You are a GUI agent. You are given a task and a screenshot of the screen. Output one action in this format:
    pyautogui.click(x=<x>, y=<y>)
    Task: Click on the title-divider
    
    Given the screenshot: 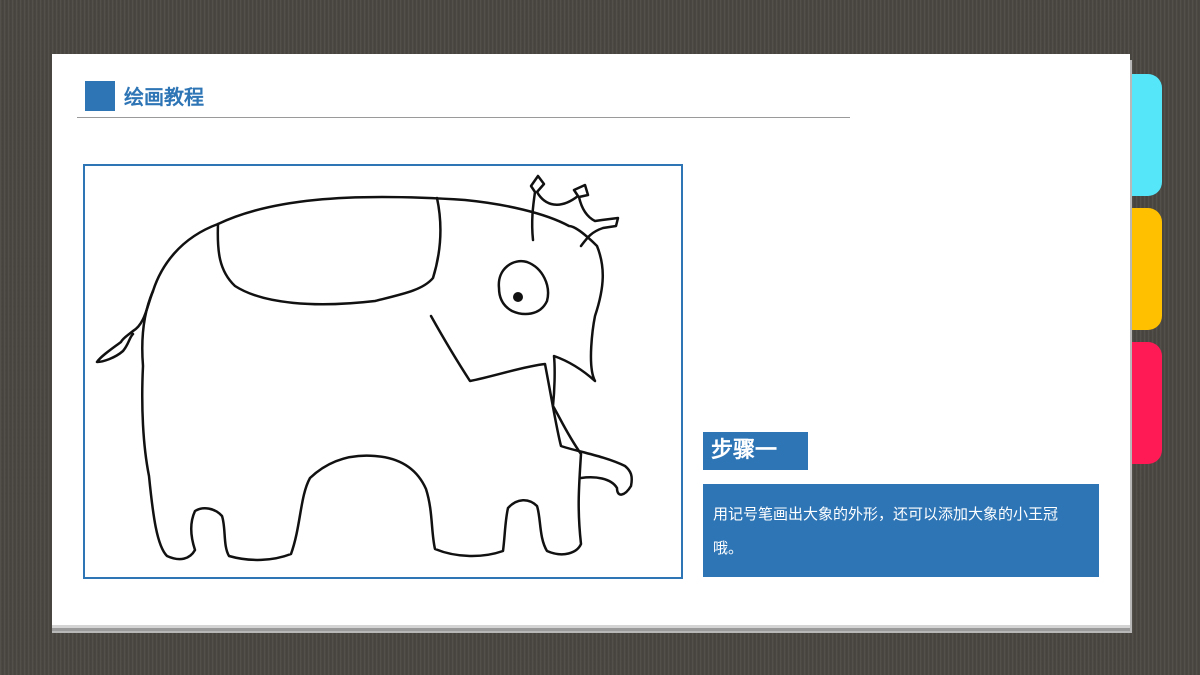 What is the action you would take?
    pyautogui.click(x=463, y=117)
    